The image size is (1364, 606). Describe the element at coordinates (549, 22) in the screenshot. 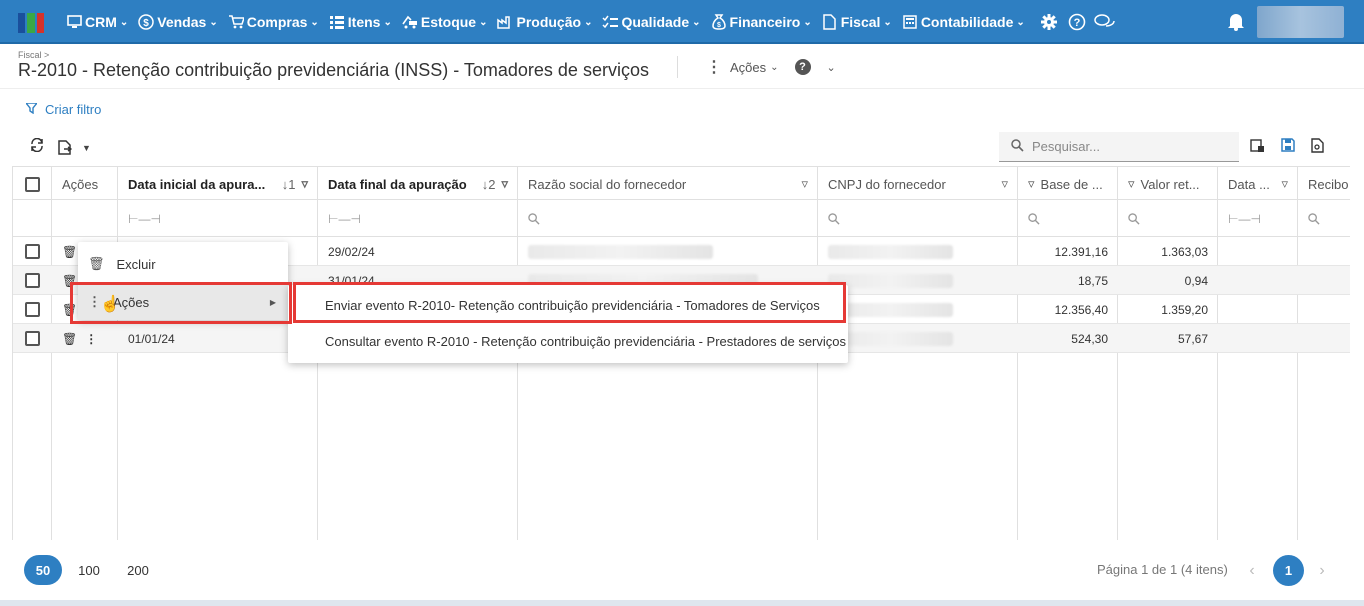

I see `nav-producao-label: Produção` at that location.